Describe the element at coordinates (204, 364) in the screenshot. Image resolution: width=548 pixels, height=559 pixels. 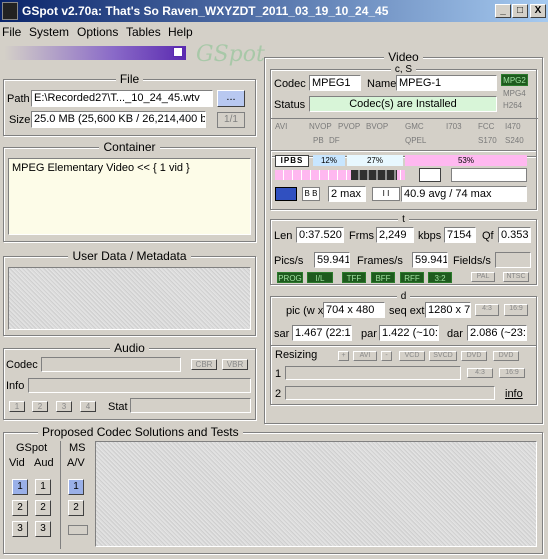
I see `cbr-button: CBR` at that location.